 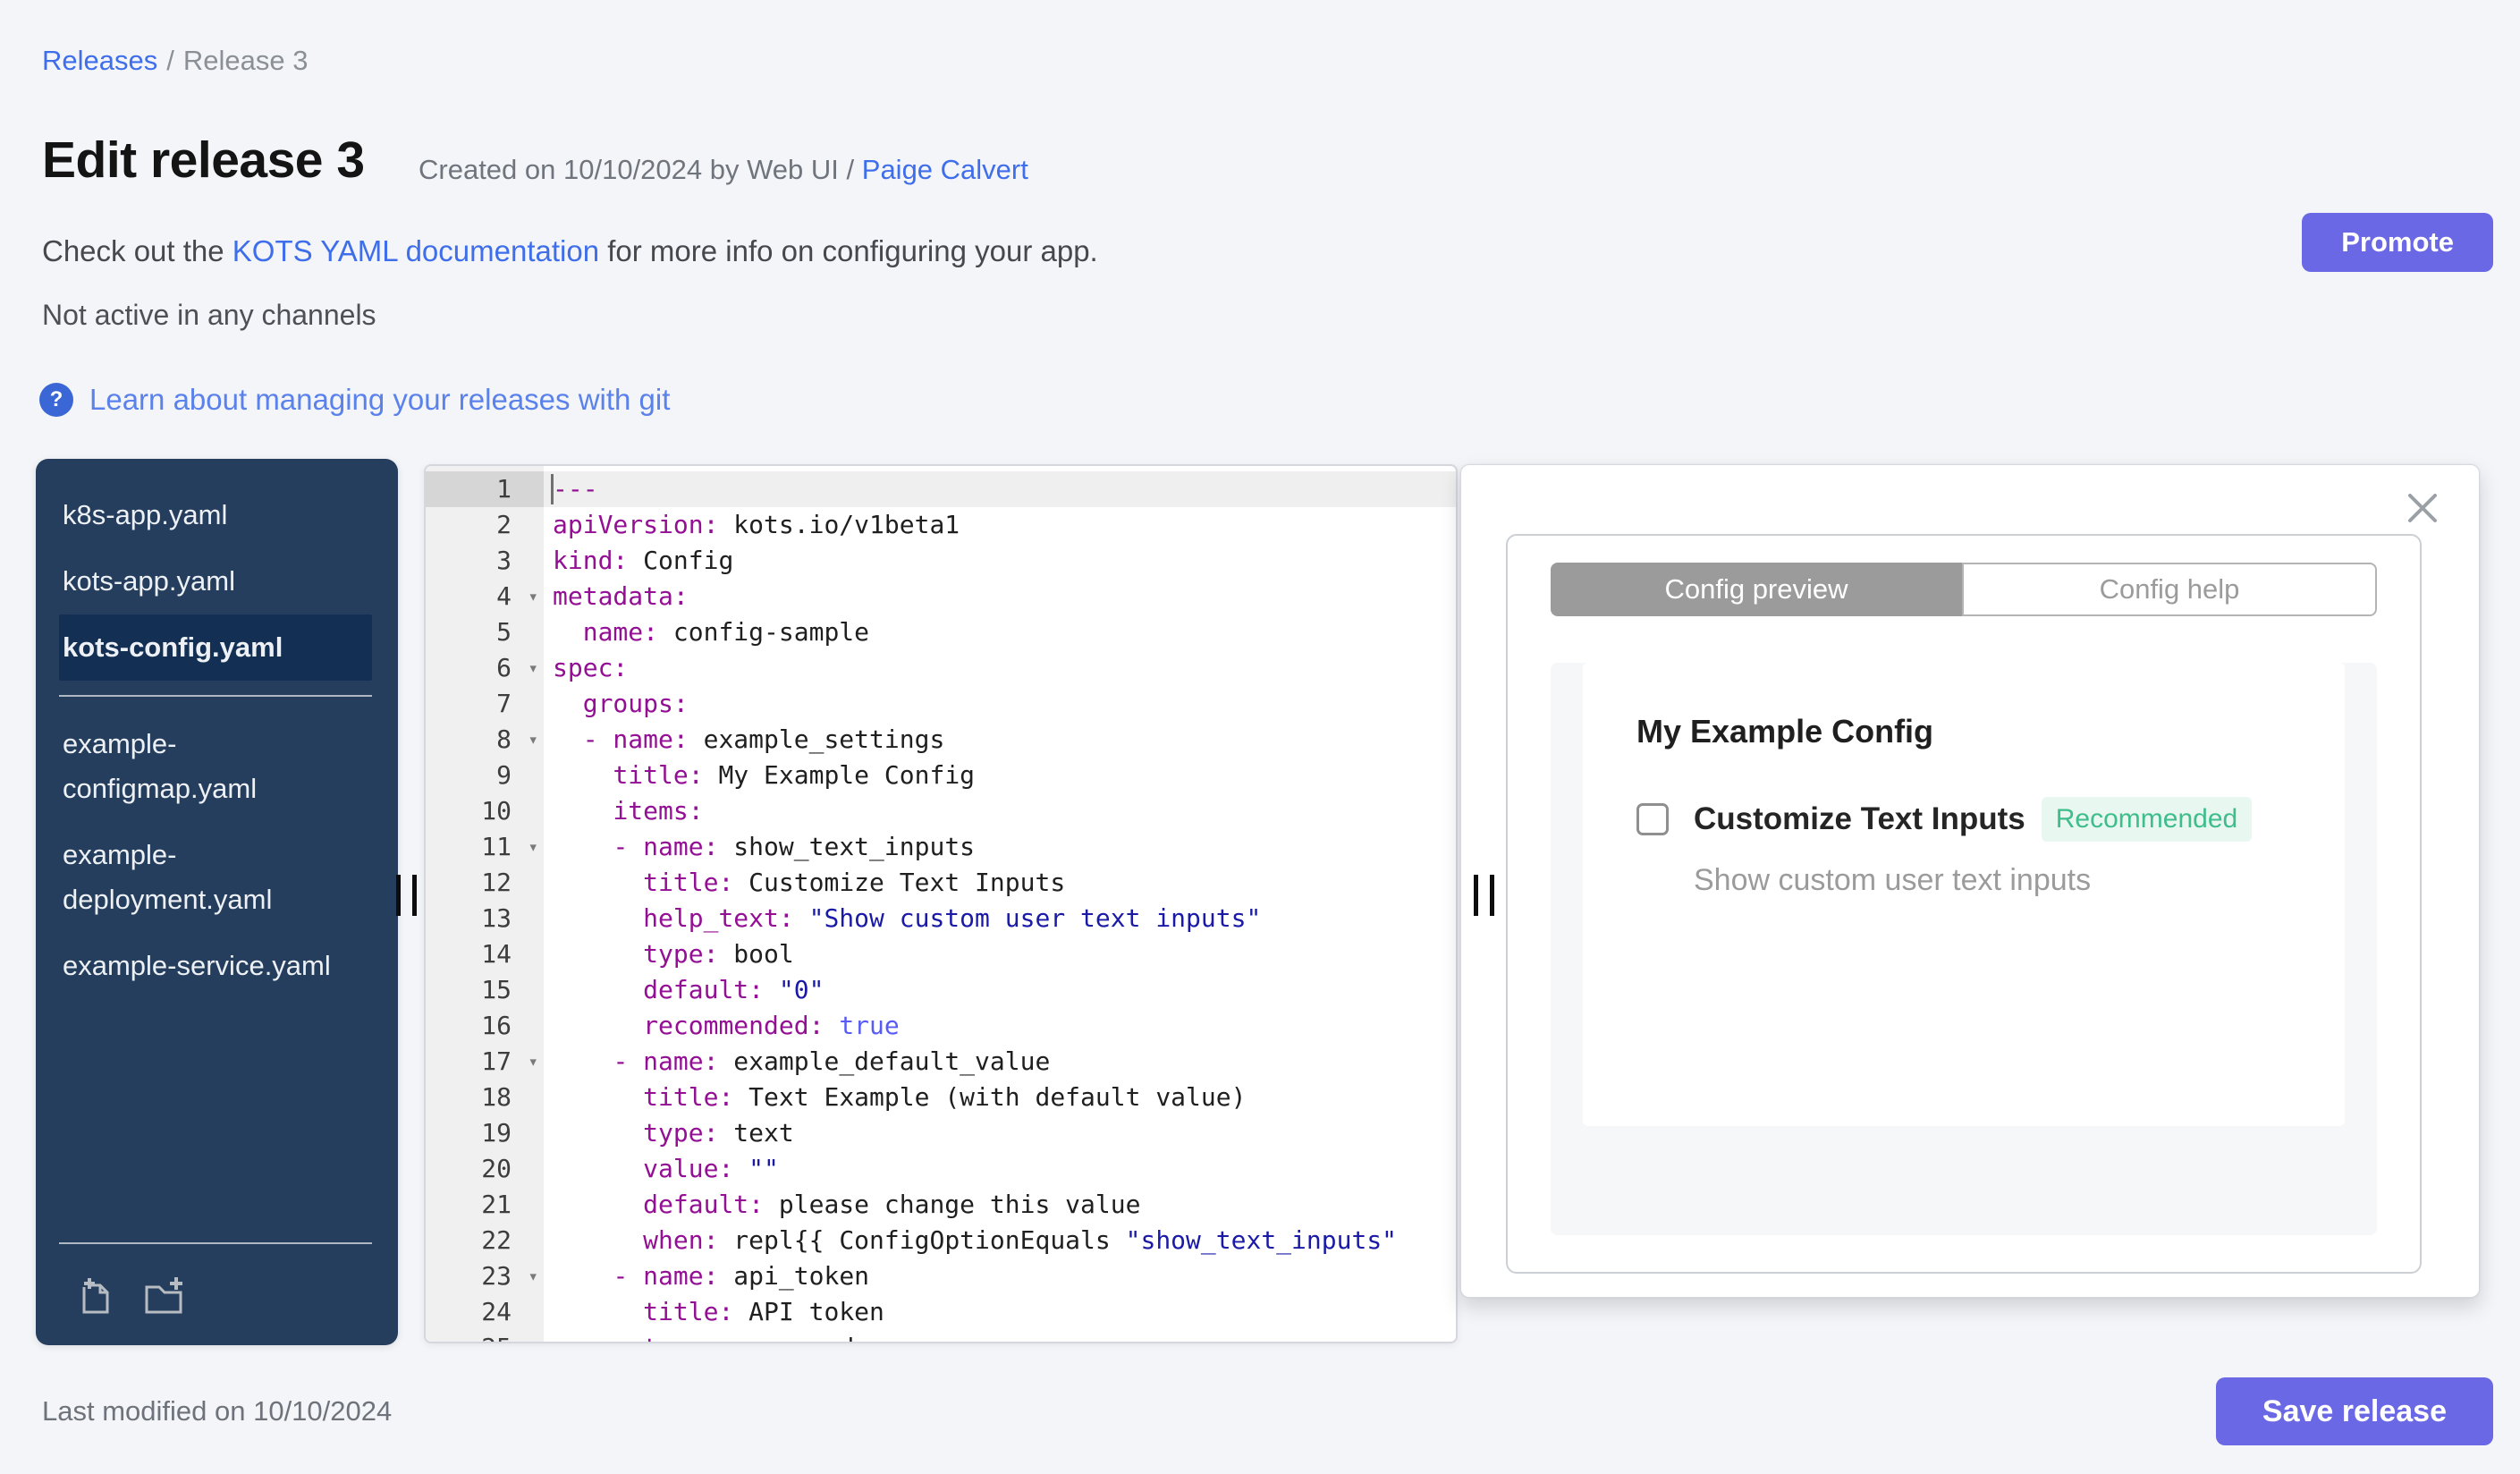 I want to click on gutter-line-number: 23 ▾, so click(x=485, y=1276).